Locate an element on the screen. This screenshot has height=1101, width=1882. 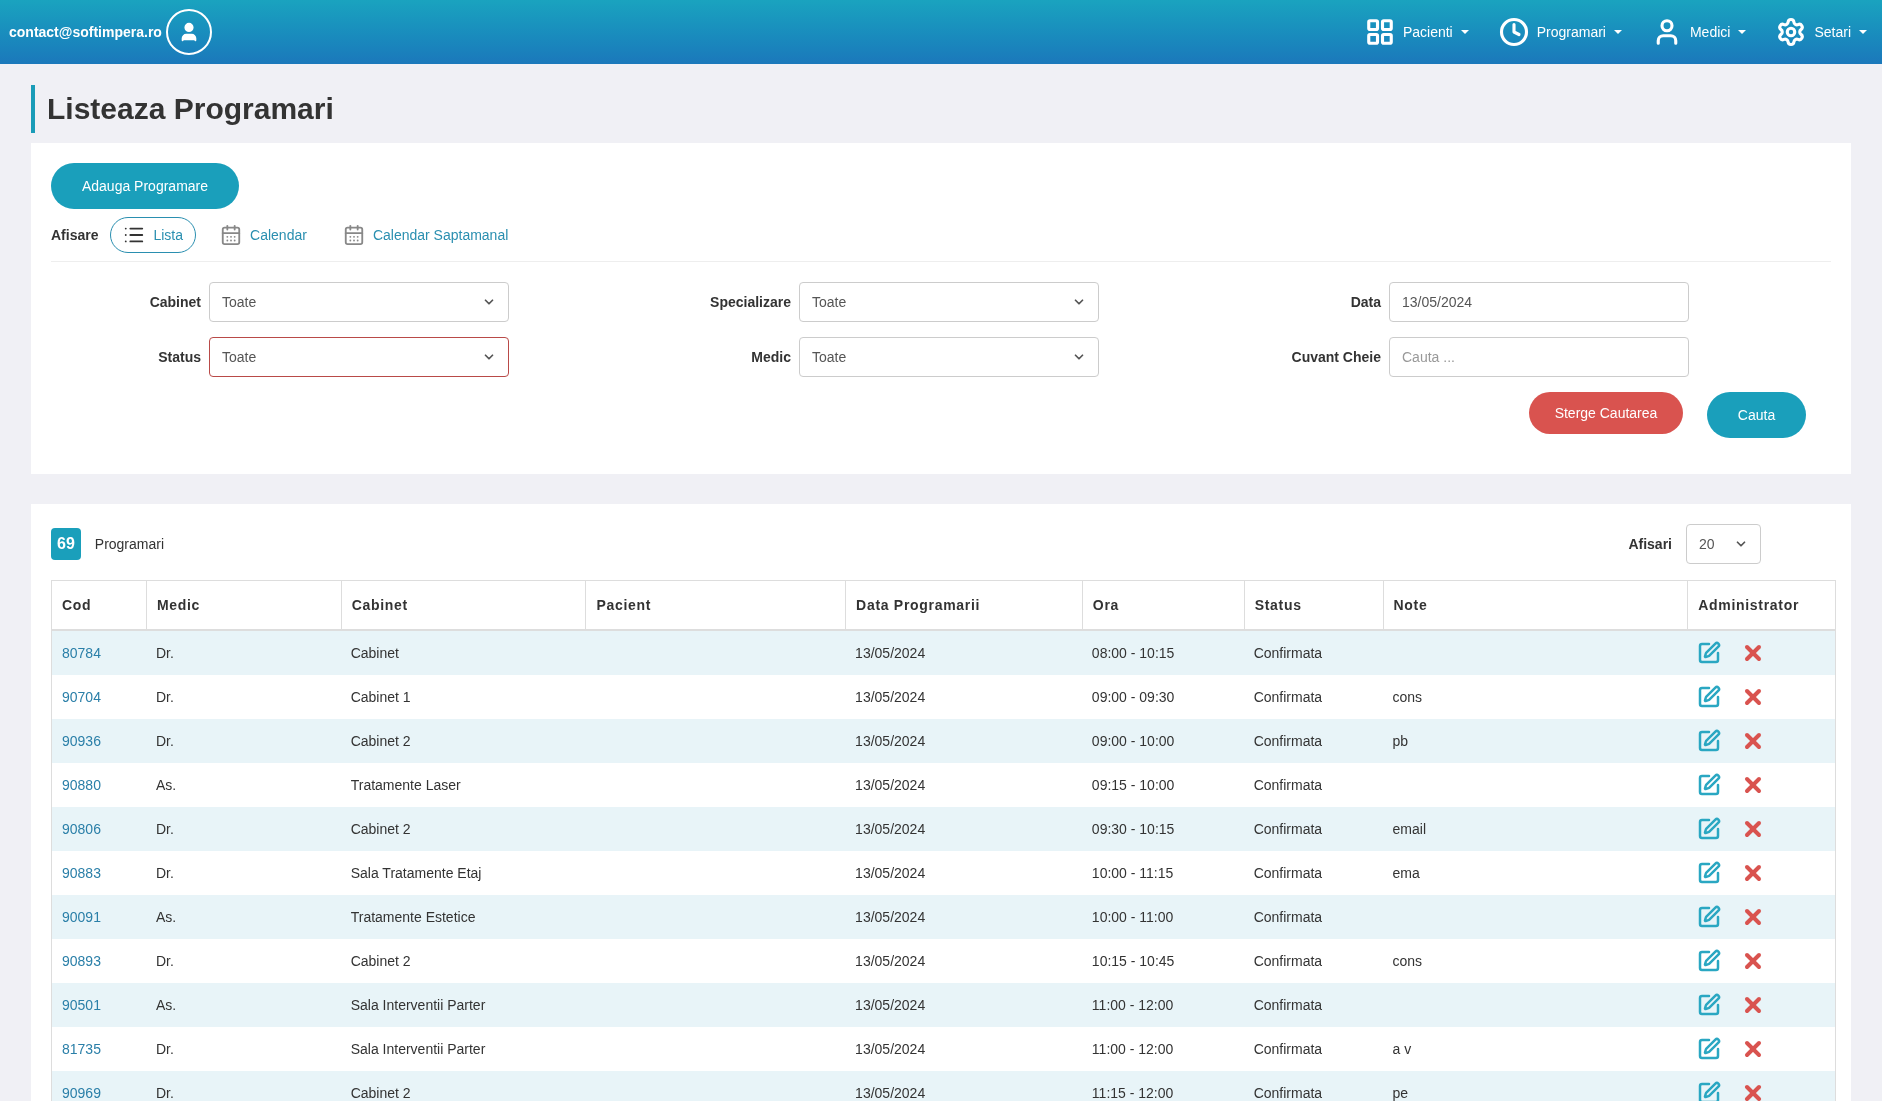
appointment-code-link: 90880 is located at coordinates (81, 785).